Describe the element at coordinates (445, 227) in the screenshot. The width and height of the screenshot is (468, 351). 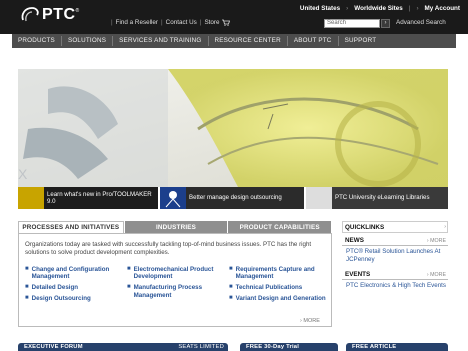
I see `quicklinks-chevron-icon: ›` at that location.